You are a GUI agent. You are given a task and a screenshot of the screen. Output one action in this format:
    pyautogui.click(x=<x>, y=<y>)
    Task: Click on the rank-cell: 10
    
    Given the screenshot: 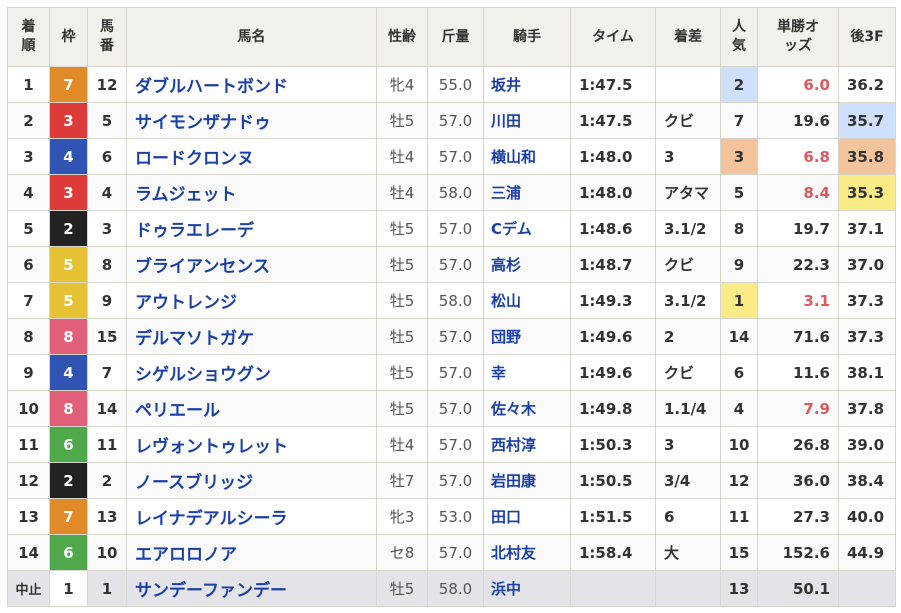 What is the action you would take?
    pyautogui.click(x=28, y=408)
    